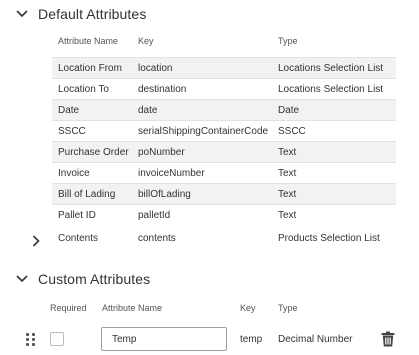  I want to click on attribute-key: poNumber, so click(161, 152).